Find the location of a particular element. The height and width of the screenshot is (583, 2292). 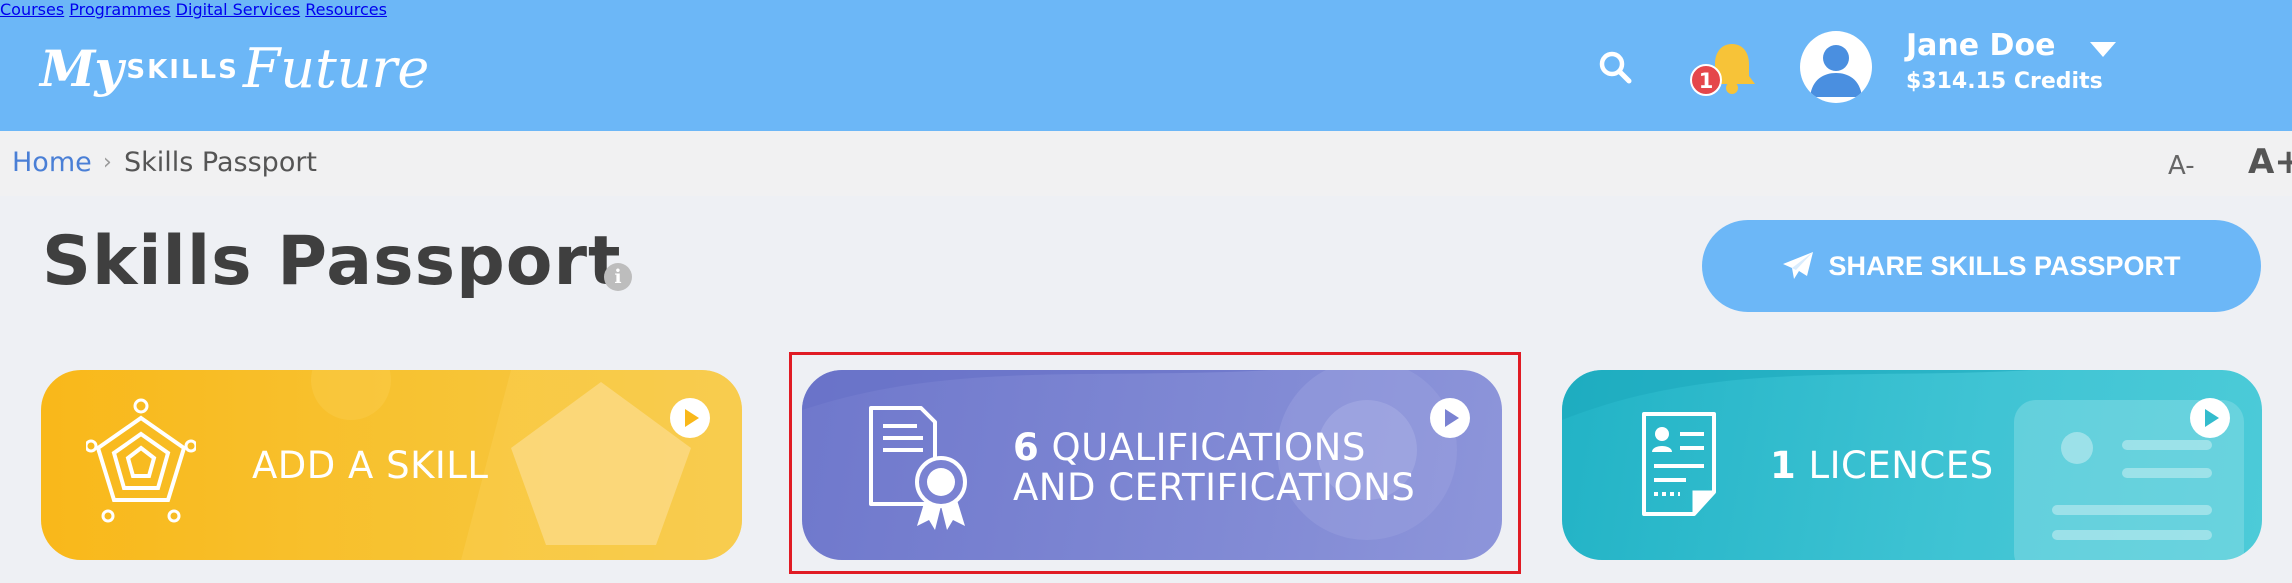

user-name: Jane Doe is located at coordinates (1980, 45).